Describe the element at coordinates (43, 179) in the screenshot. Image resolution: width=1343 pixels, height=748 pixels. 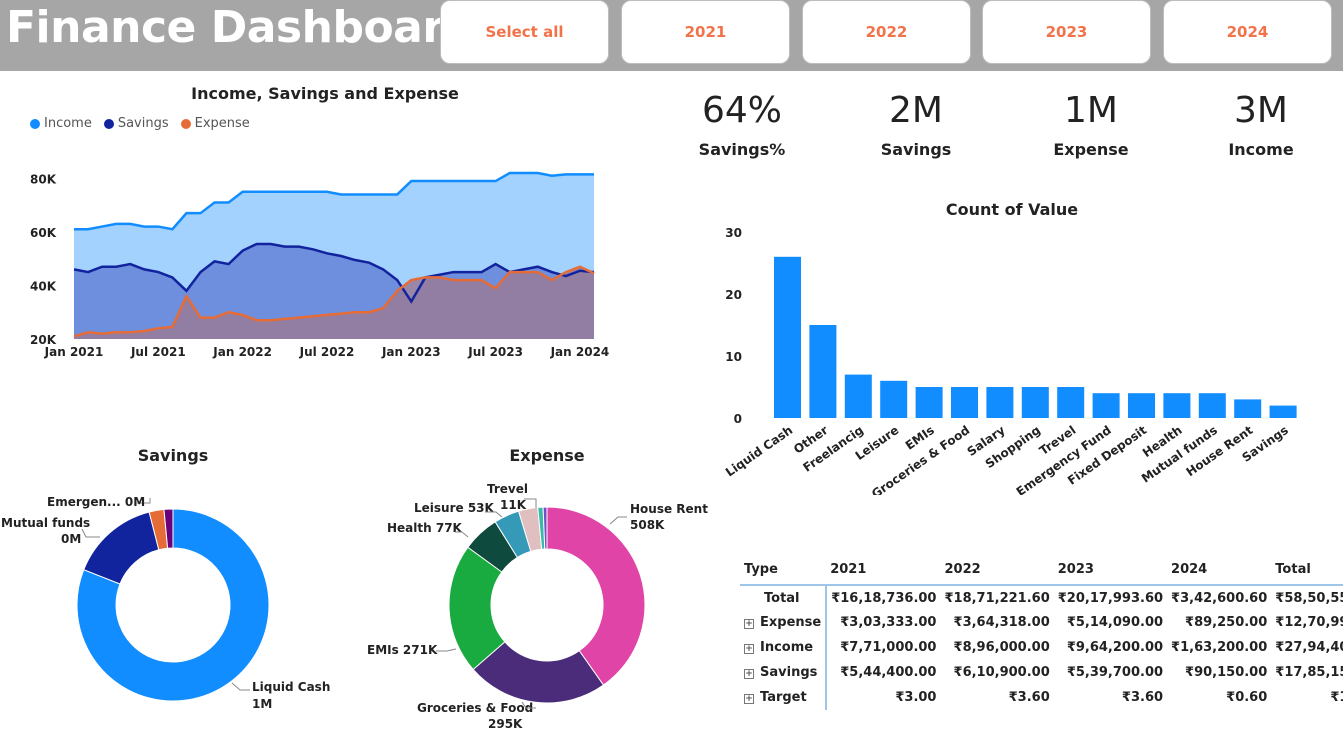
I see `y-tick-label: 80K` at that location.